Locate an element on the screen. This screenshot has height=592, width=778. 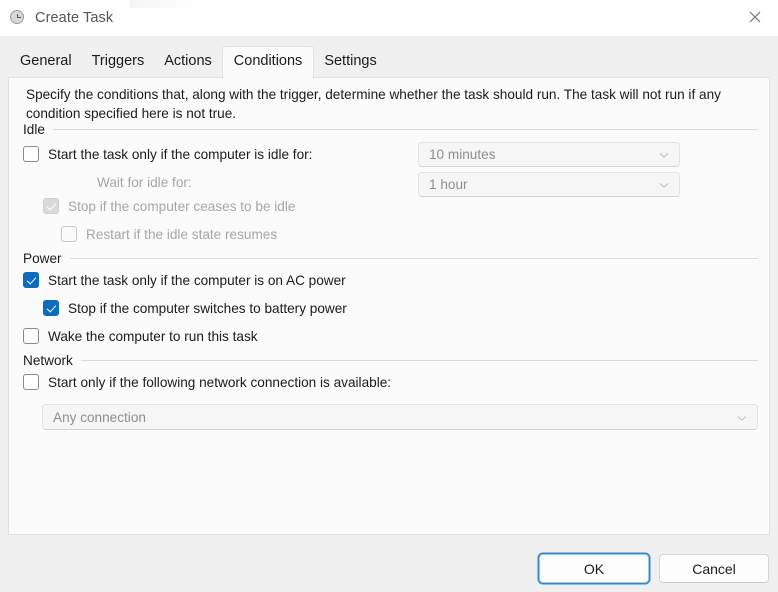
clock-icon is located at coordinates (18, 18).